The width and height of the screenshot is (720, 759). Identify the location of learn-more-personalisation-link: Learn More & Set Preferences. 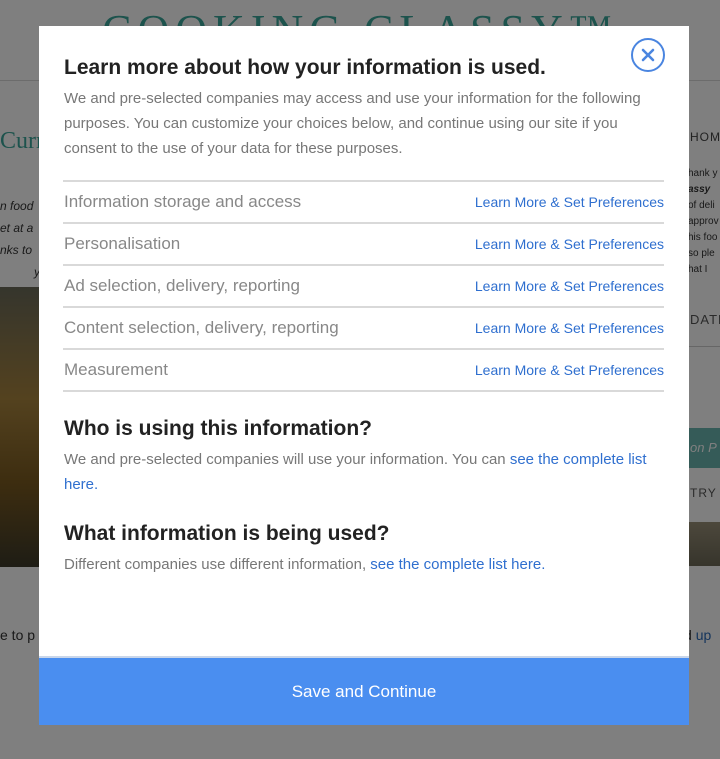
(569, 244).